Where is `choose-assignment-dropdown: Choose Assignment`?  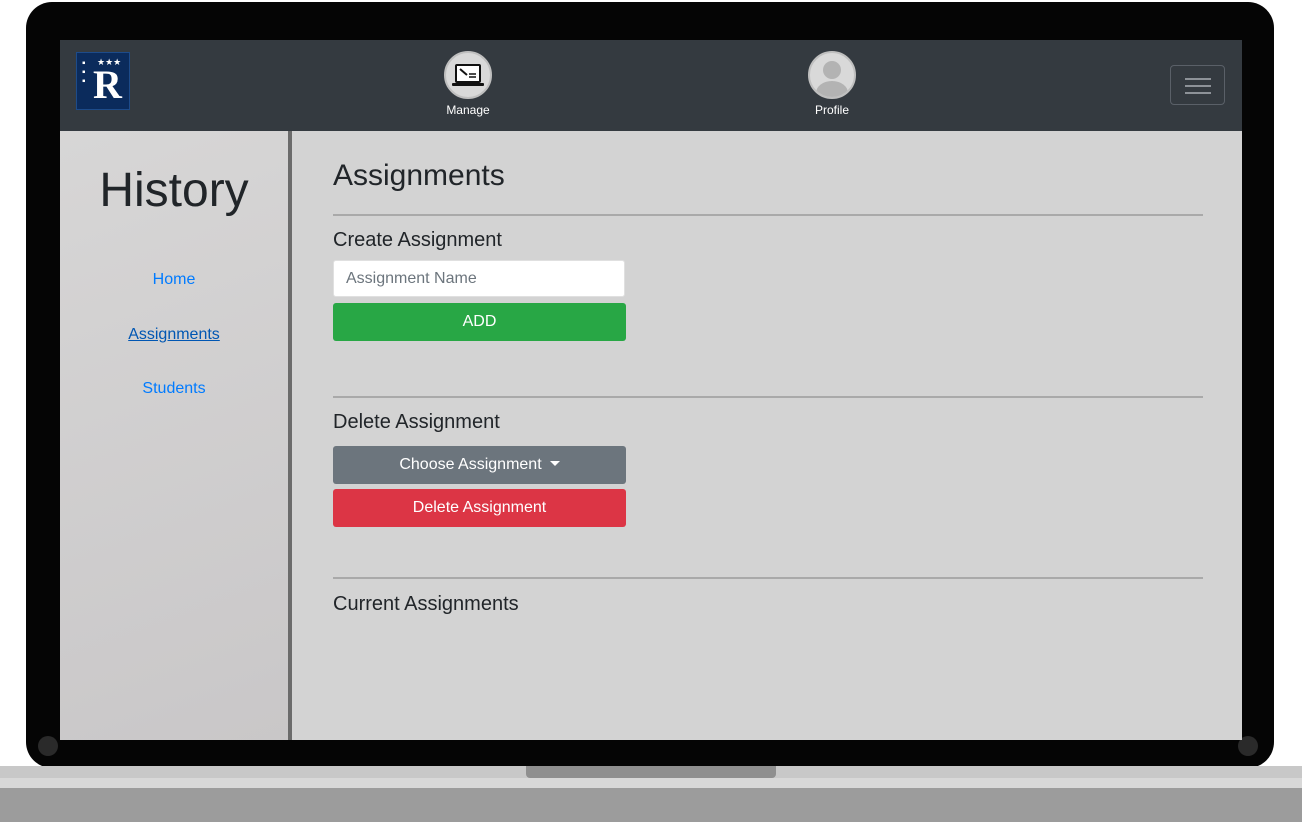
choose-assignment-dropdown: Choose Assignment is located at coordinates (479, 465).